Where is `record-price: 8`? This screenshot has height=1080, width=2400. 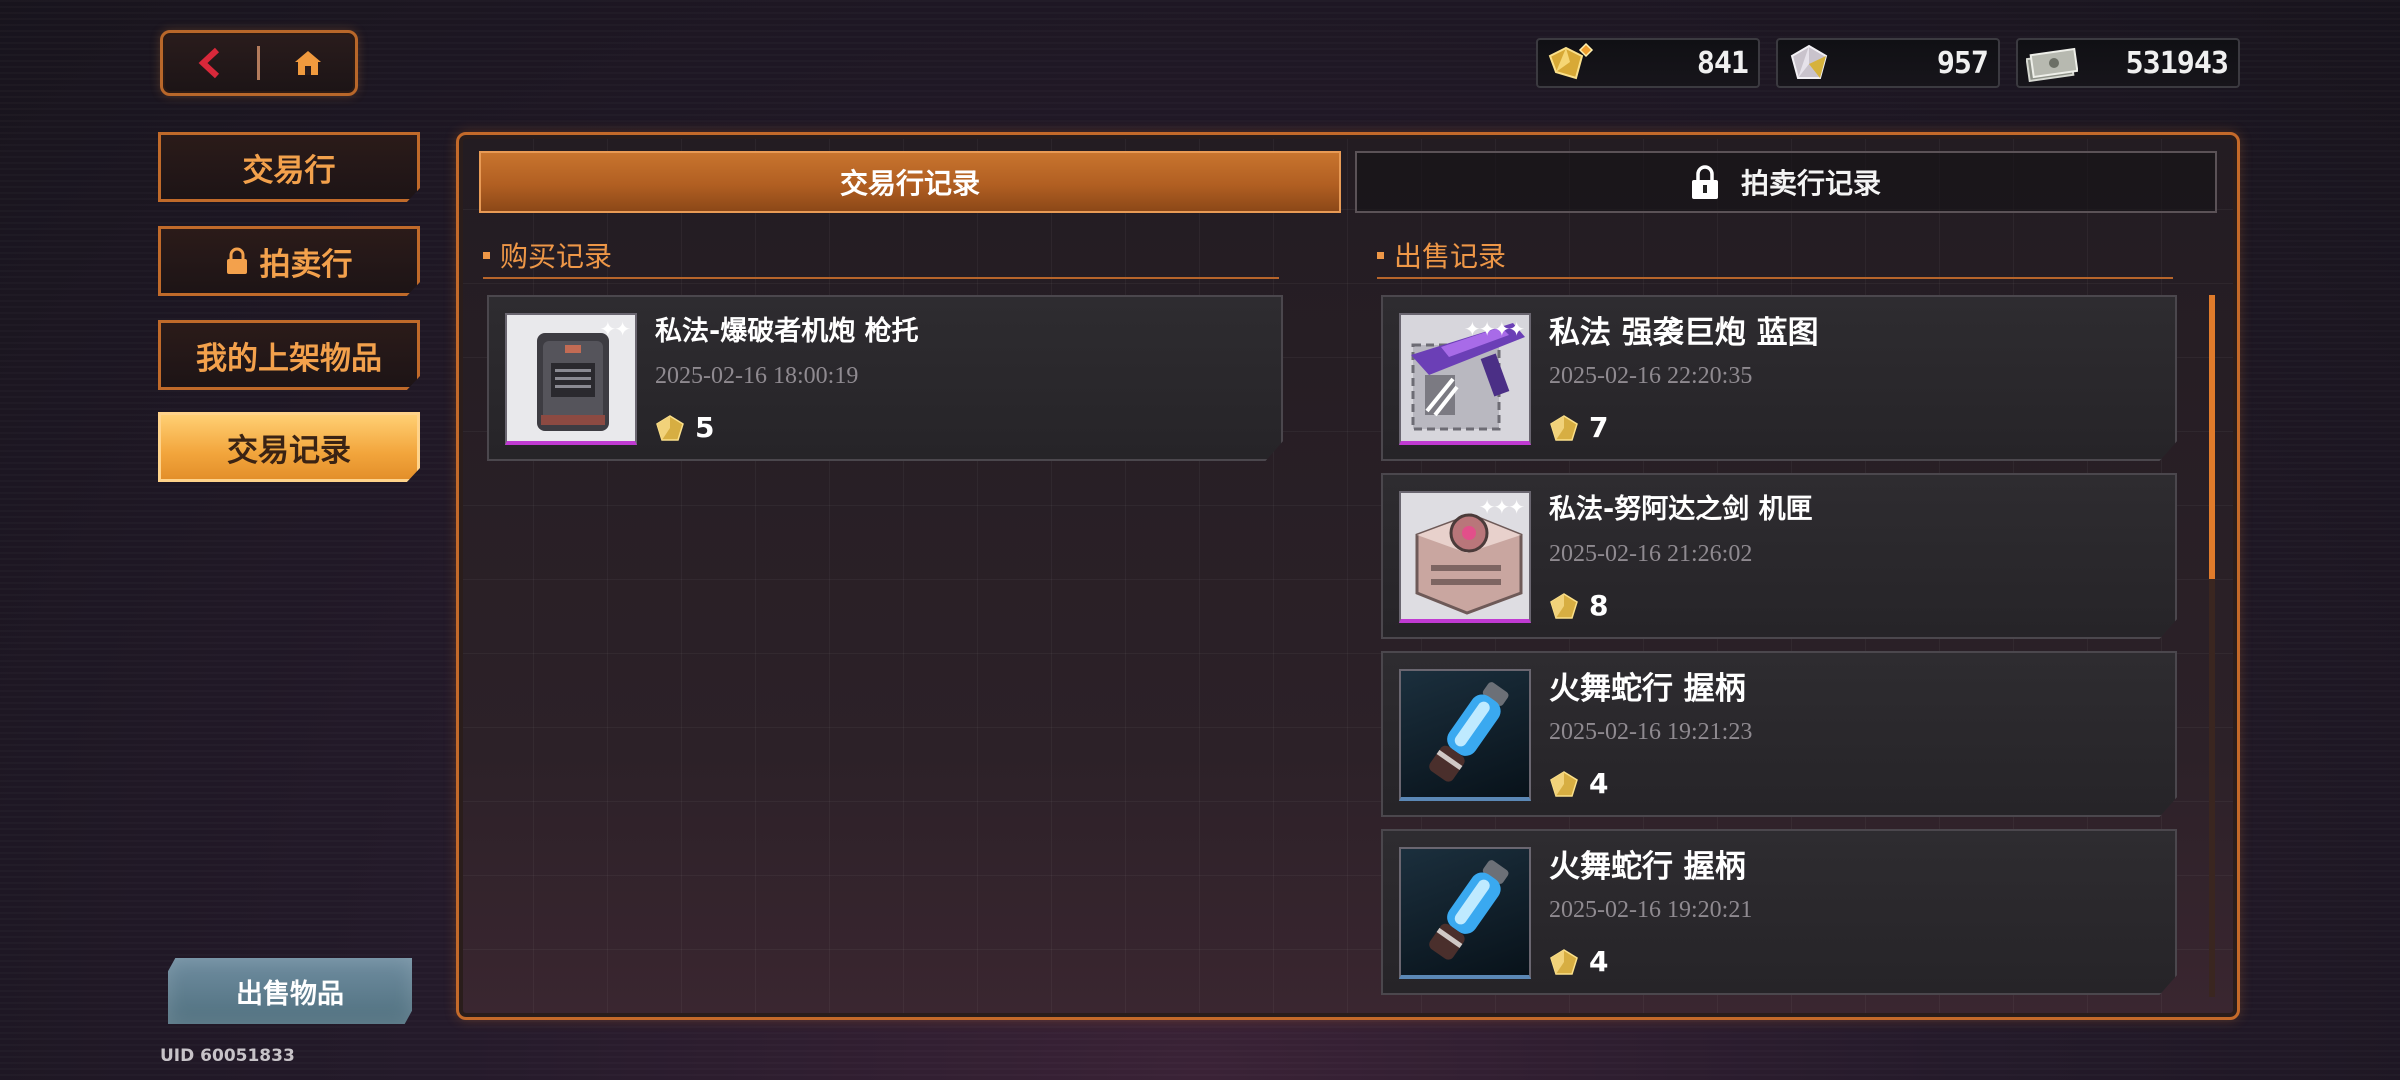 record-price: 8 is located at coordinates (1578, 605).